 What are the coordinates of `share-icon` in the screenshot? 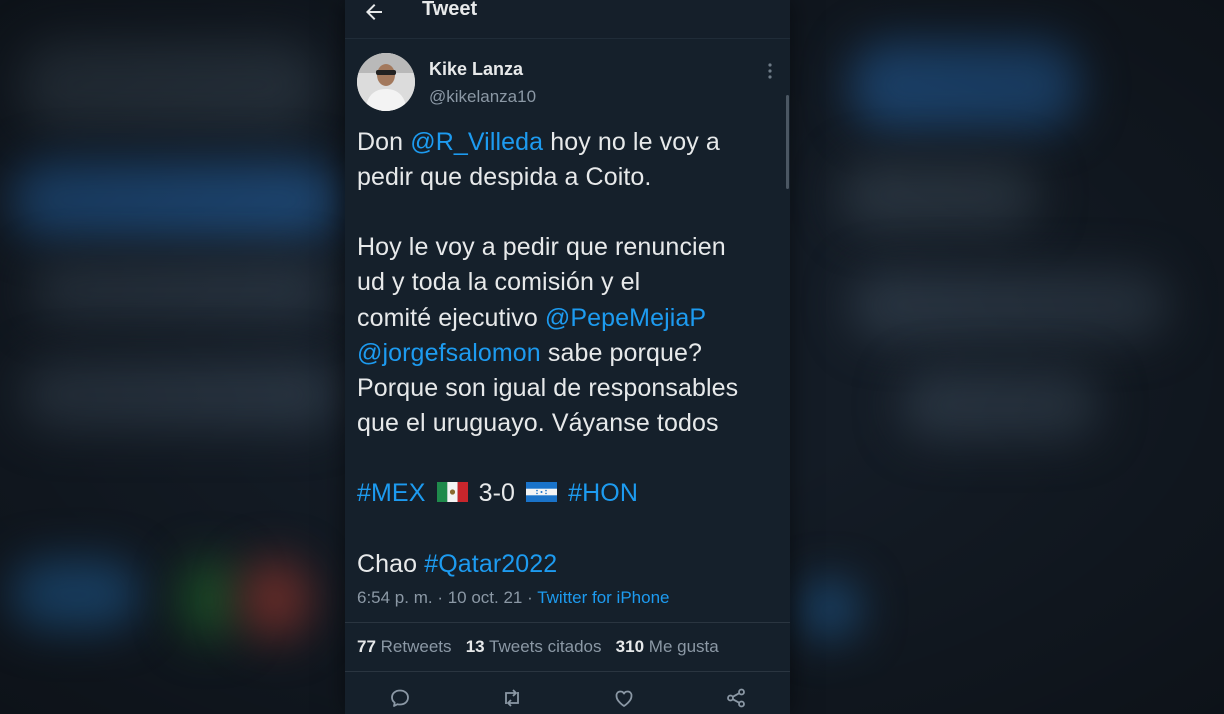 It's located at (736, 698).